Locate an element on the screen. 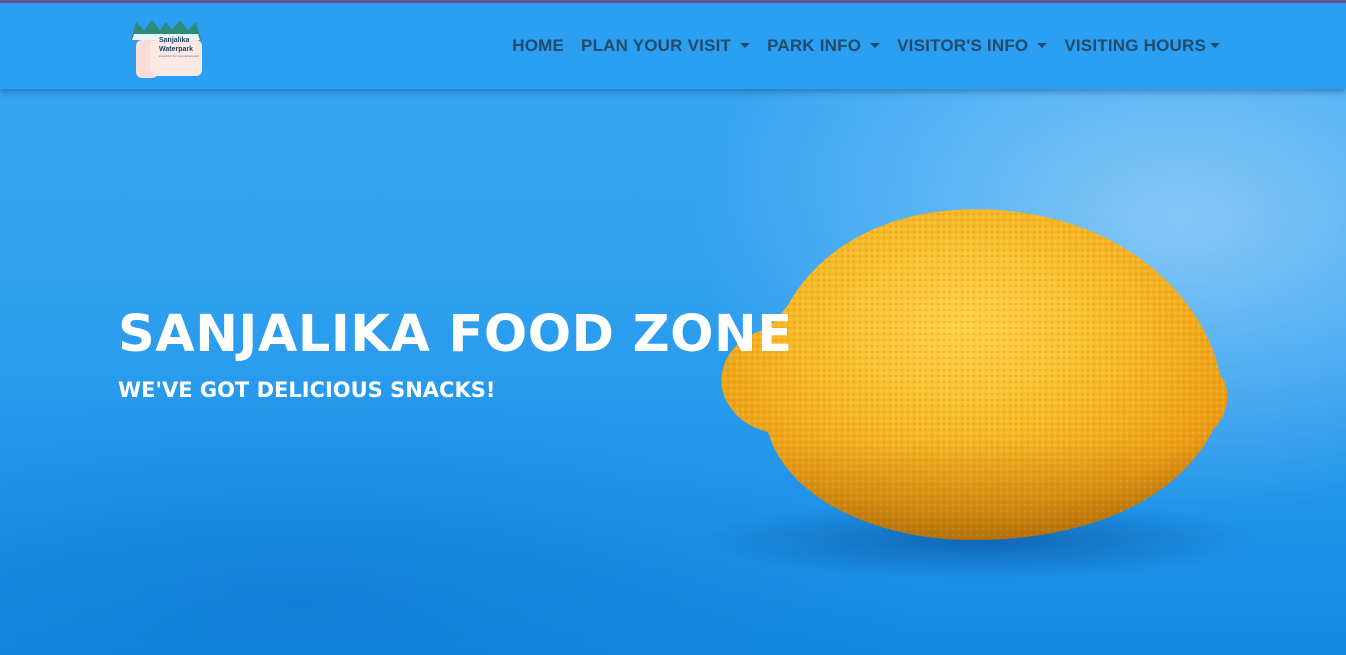 Image resolution: width=1346 pixels, height=655 pixels. hero-title: SANJALIKA FOOD ZONE is located at coordinates (455, 334).